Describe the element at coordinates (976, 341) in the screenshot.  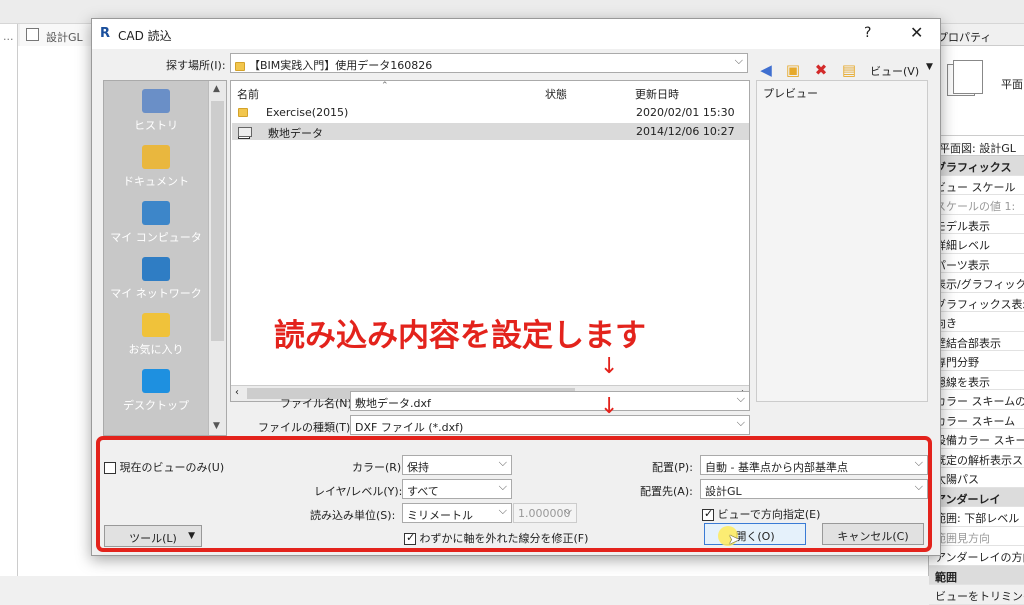
I see `properties-row: 壁結合部表示` at that location.